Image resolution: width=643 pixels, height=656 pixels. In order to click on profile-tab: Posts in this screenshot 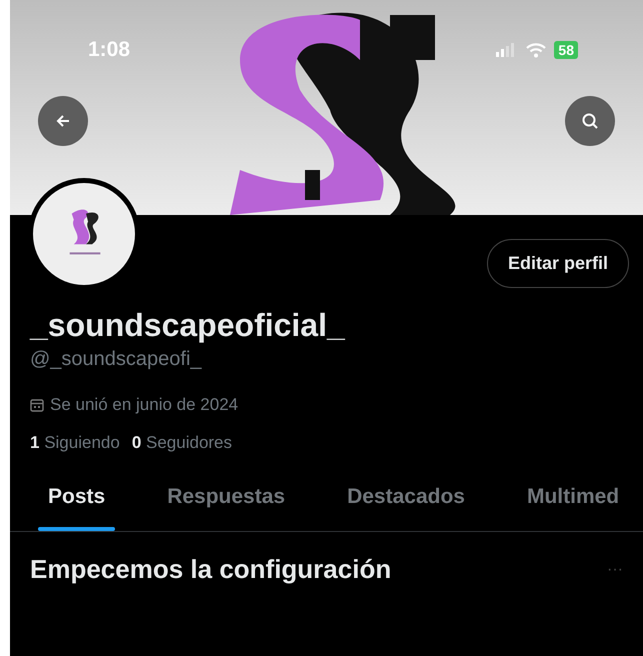, I will do `click(77, 508)`.